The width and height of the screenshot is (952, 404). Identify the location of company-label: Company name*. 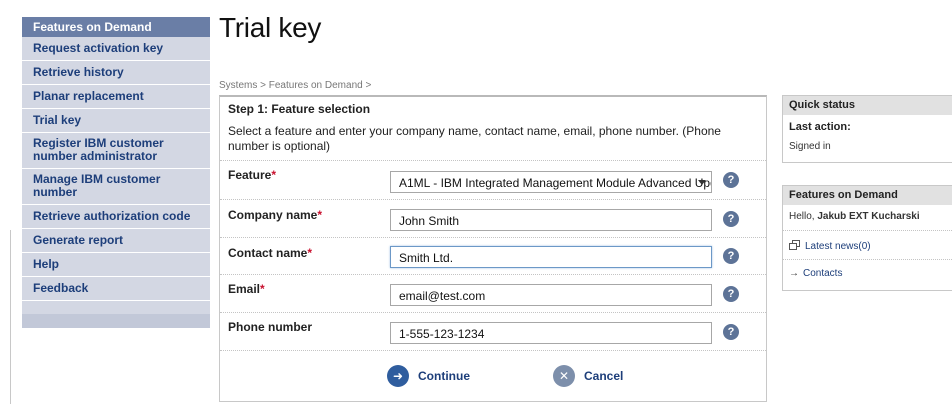
(275, 215).